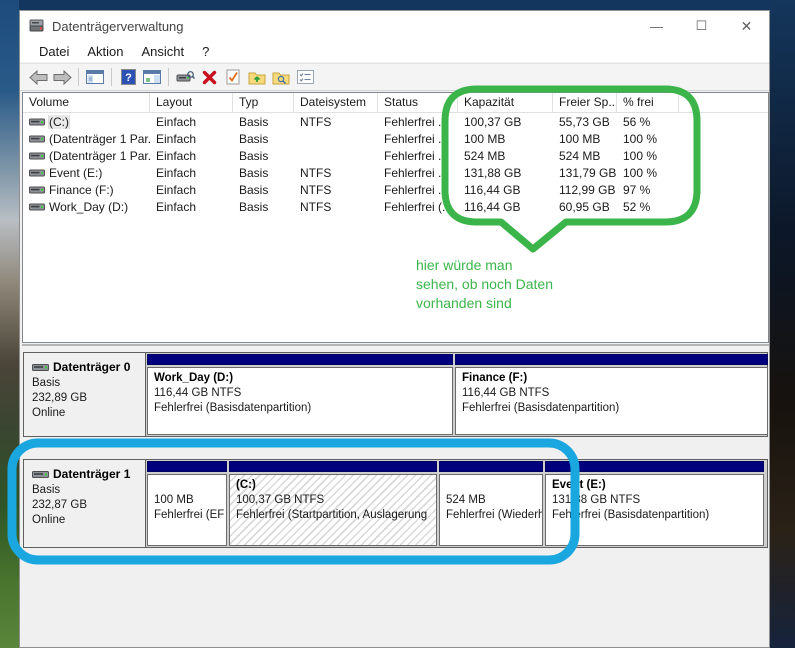 This screenshot has width=795, height=648. Describe the element at coordinates (723, 102) in the screenshot. I see `column-header-blank` at that location.